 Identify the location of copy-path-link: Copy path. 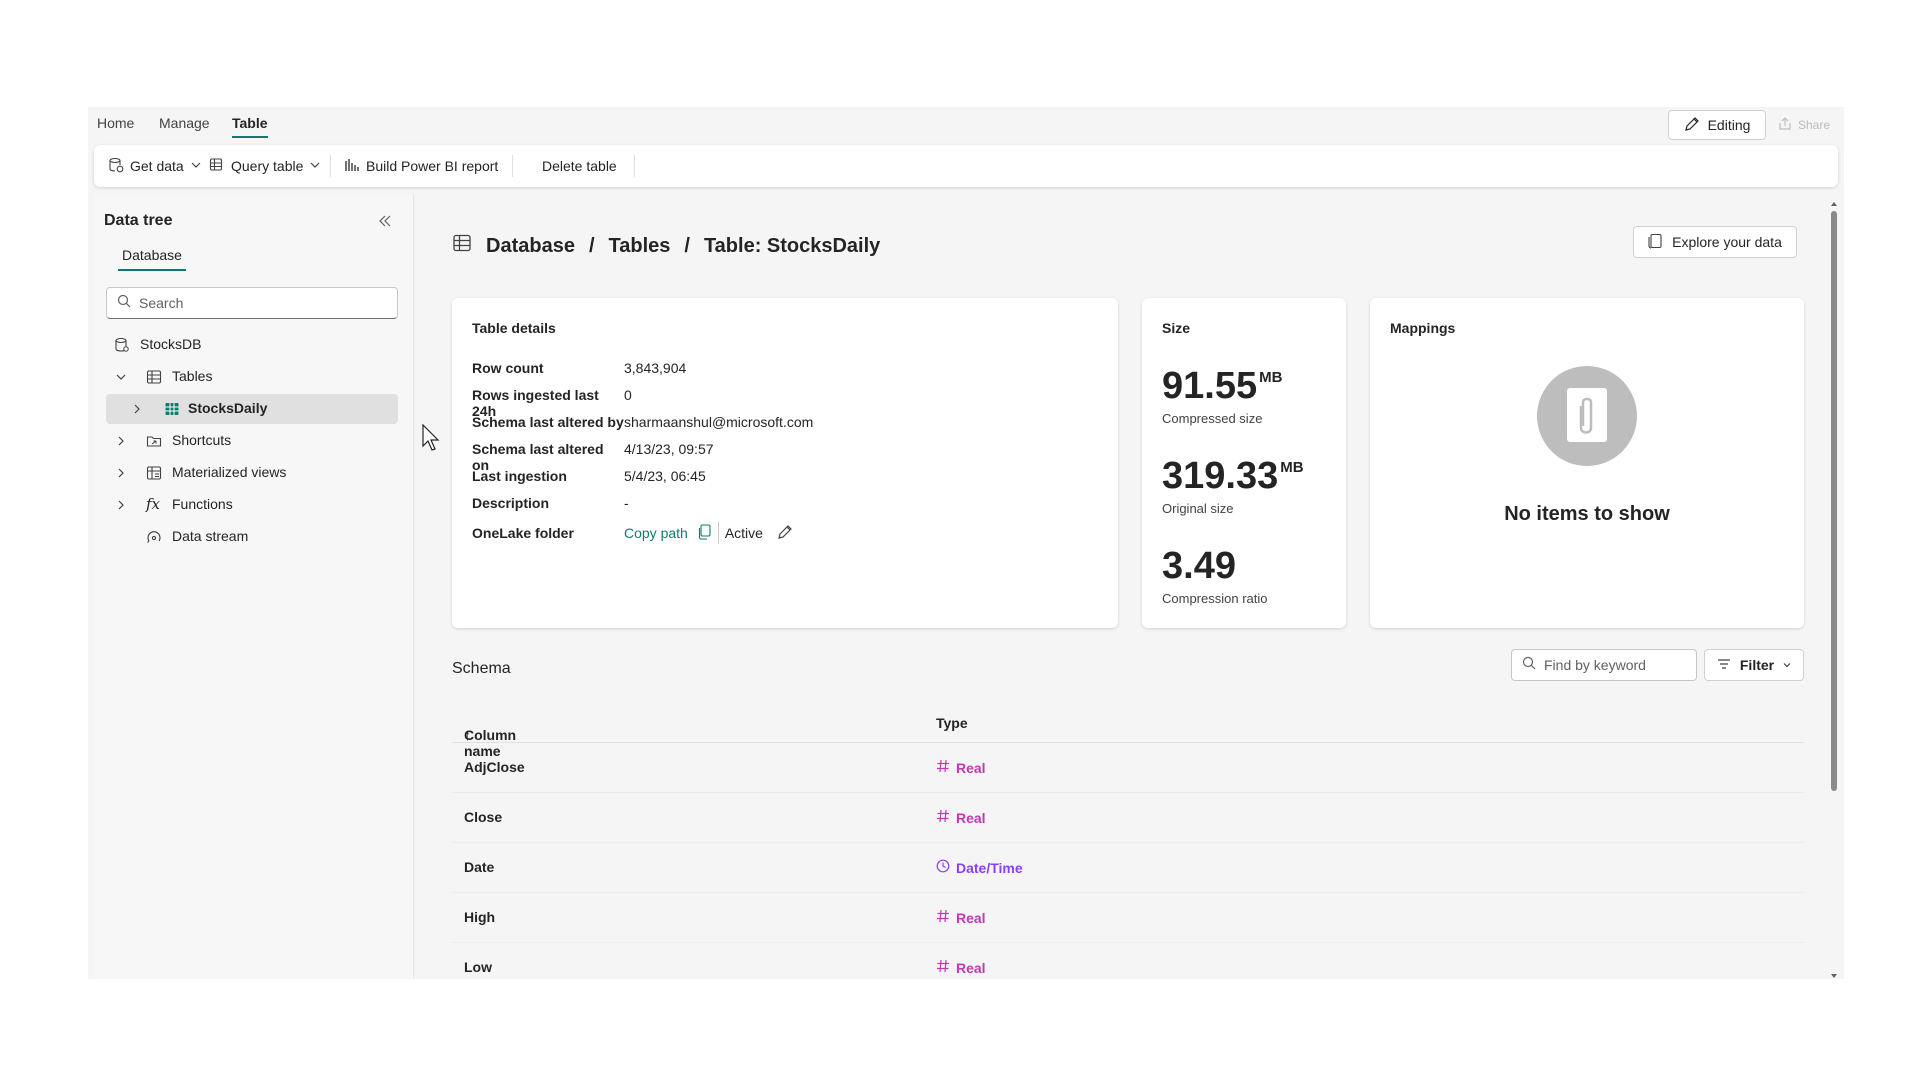
(656, 533).